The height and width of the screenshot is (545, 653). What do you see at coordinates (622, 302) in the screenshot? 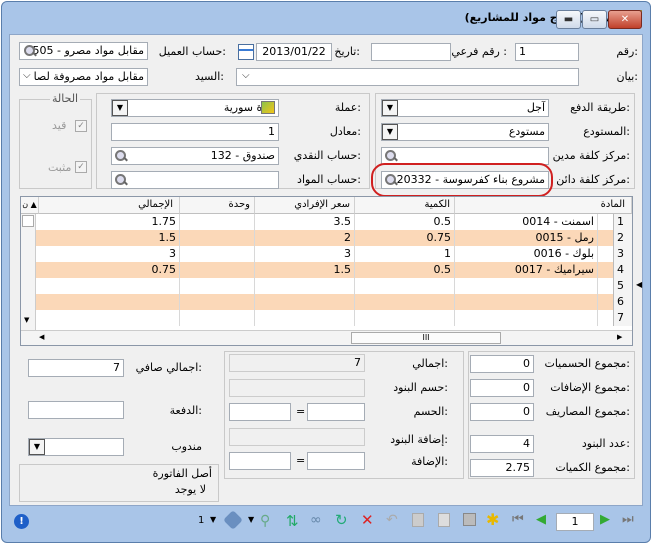
I see `row-number: 6` at bounding box center [622, 302].